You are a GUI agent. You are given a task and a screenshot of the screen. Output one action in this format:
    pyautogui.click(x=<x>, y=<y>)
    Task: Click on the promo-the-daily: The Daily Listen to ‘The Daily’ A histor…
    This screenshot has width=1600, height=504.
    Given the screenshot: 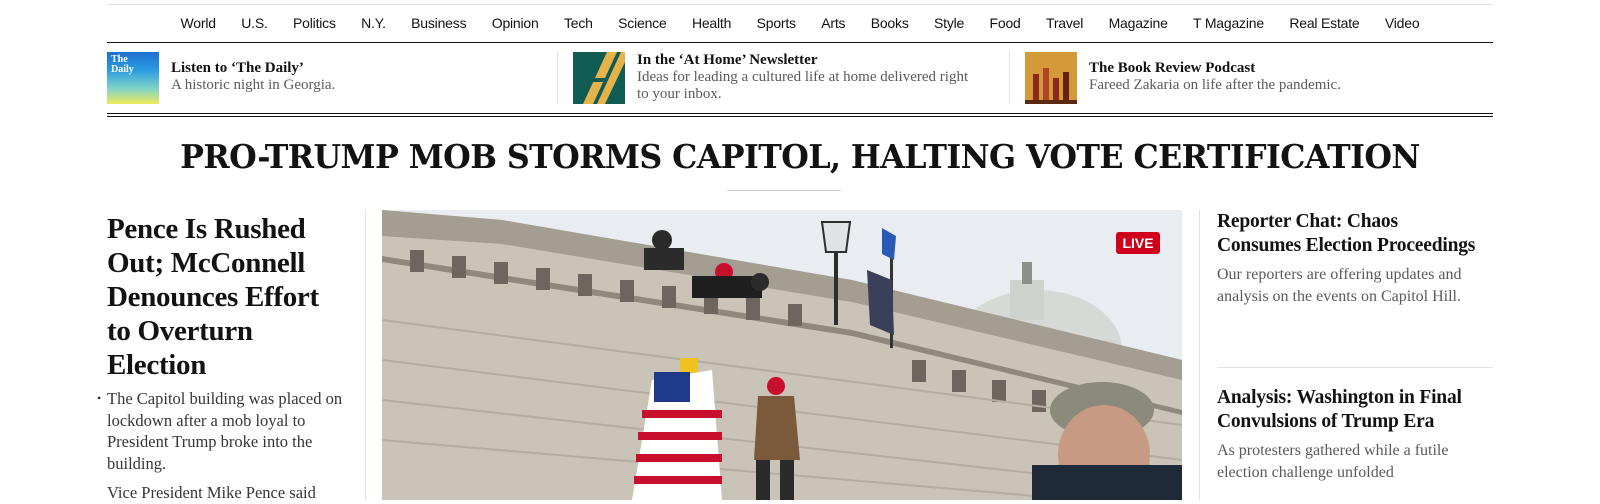 What is the action you would take?
    pyautogui.click(x=327, y=79)
    